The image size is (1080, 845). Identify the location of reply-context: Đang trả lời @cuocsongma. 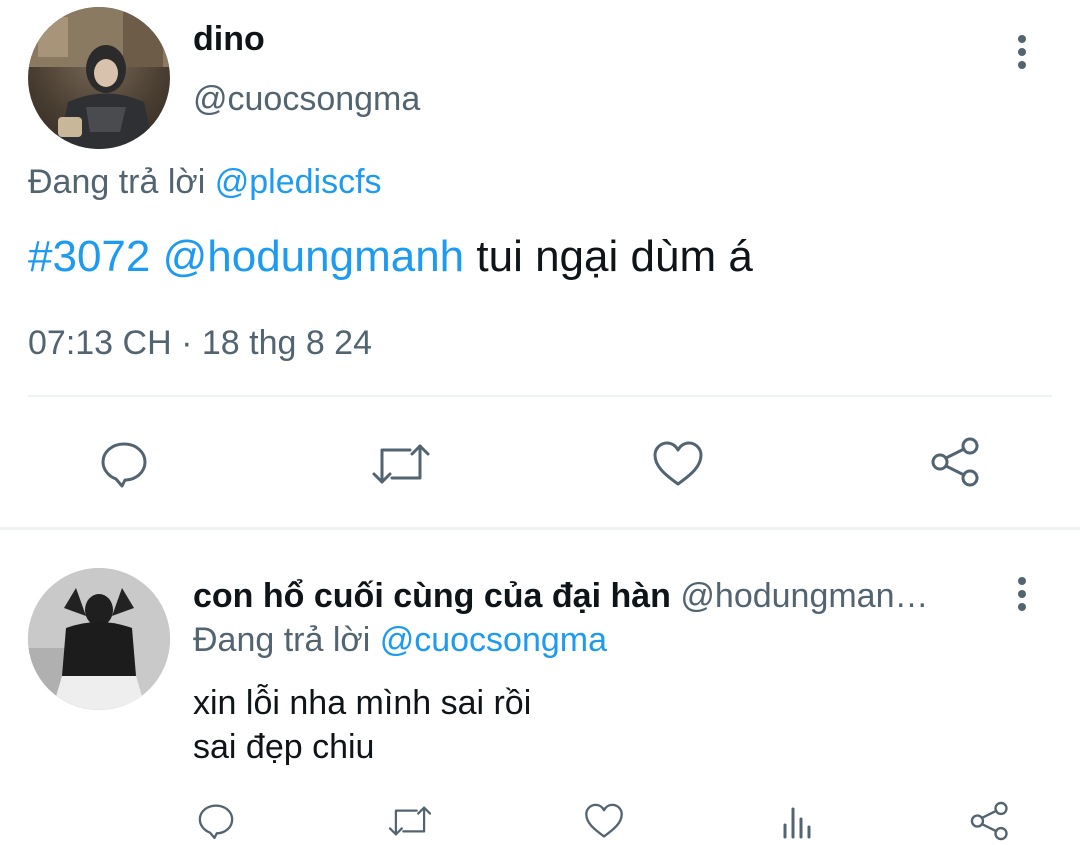
(400, 640).